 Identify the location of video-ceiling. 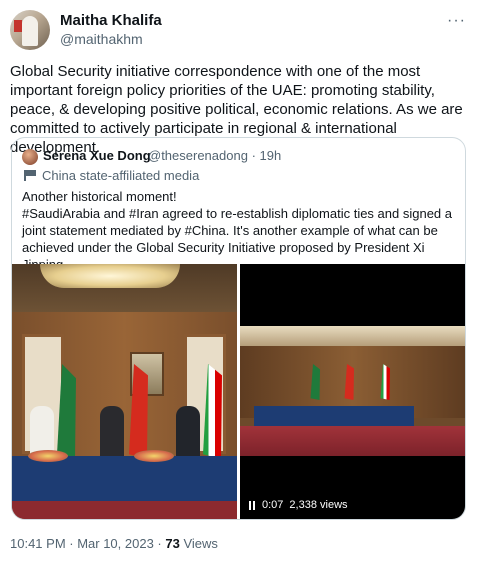
(352, 336).